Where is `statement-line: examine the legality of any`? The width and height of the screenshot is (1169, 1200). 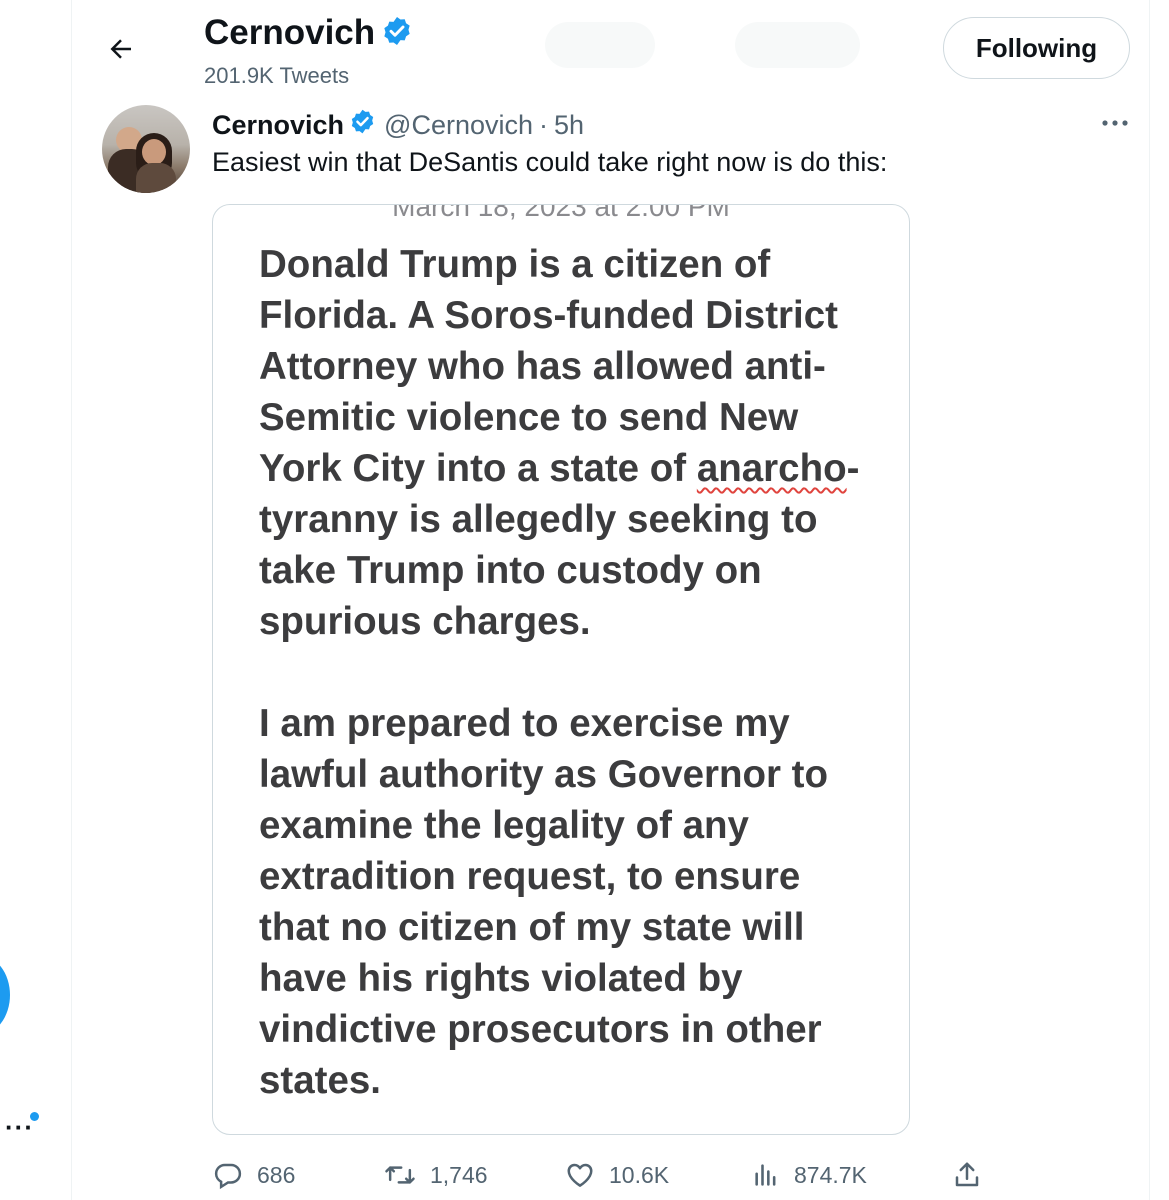 statement-line: examine the legality of any is located at coordinates (504, 825).